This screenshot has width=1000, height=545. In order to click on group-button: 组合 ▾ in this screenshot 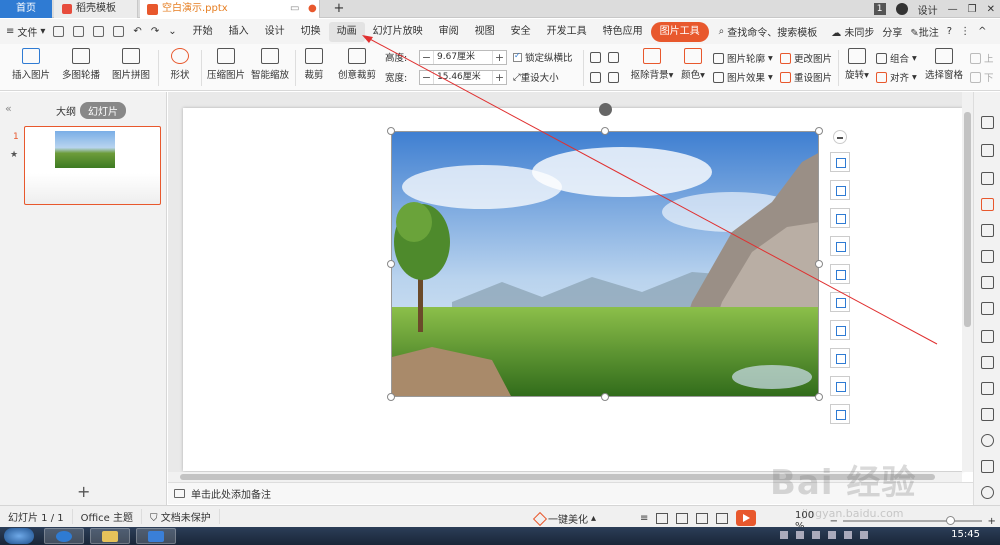, I will do `click(896, 58)`.